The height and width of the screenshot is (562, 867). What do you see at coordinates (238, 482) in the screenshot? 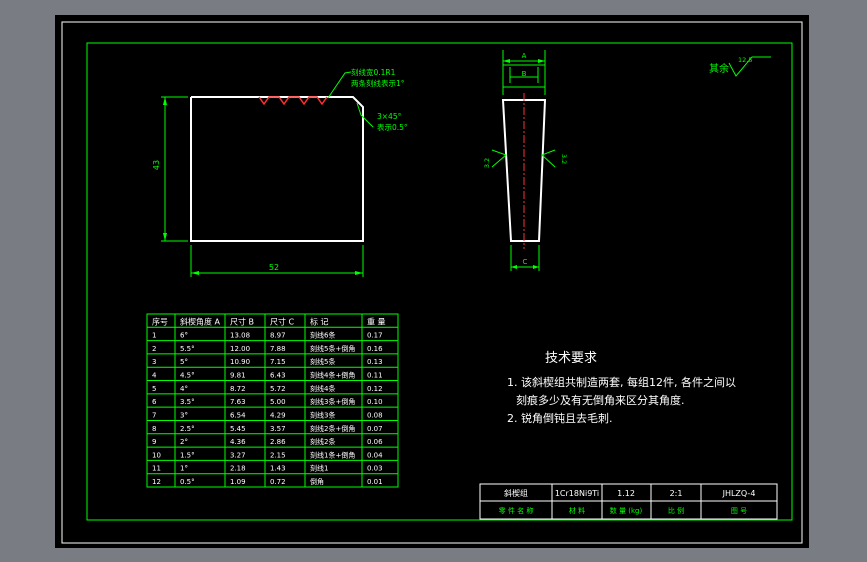
I see `table-cell: 1.09` at bounding box center [238, 482].